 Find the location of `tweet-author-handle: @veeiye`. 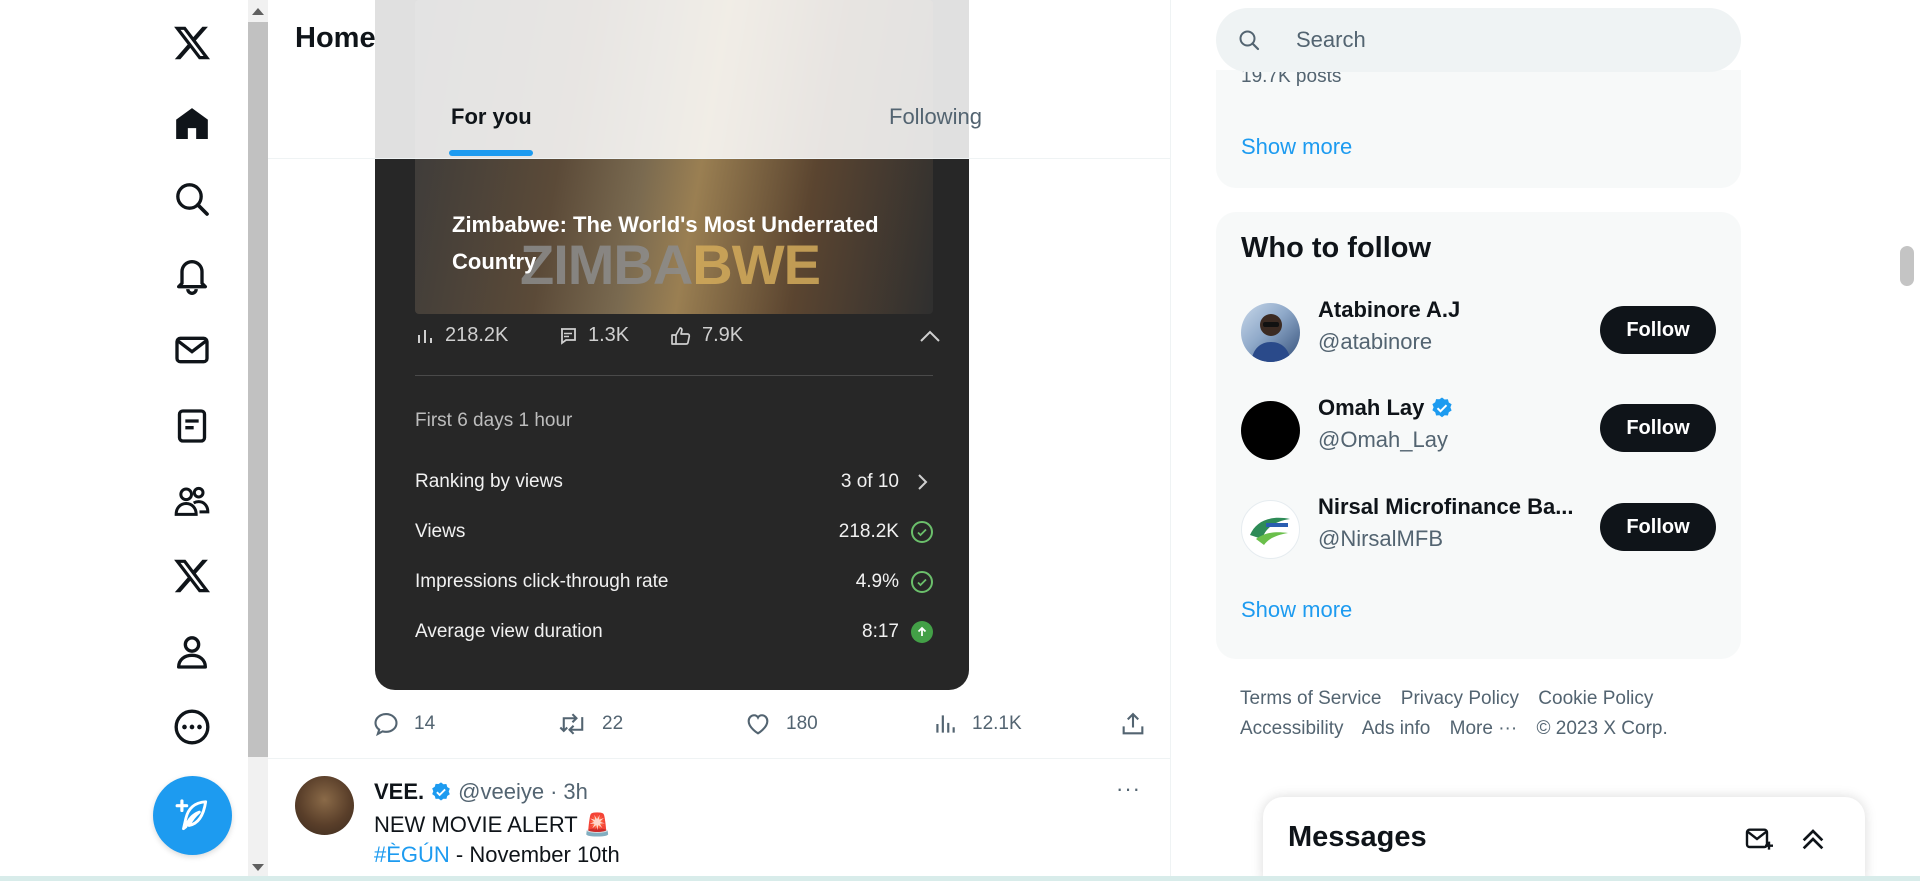

tweet-author-handle: @veeiye is located at coordinates (501, 792).